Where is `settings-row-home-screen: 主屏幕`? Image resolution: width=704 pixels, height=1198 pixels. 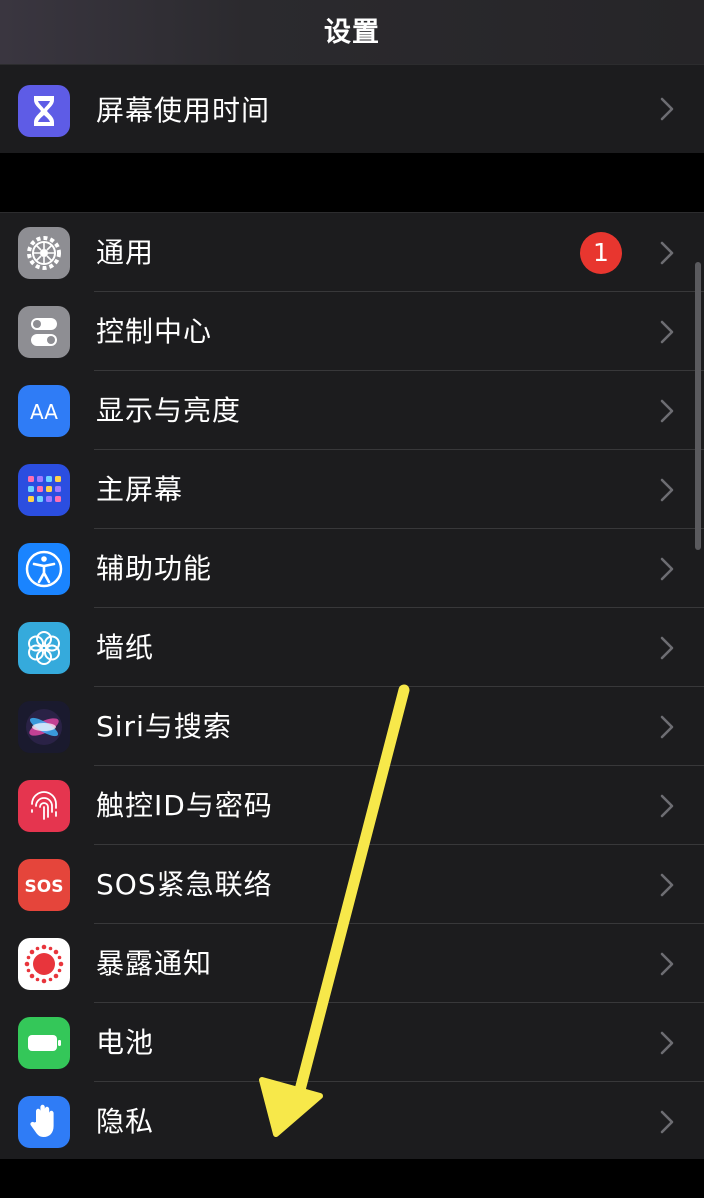
settings-row-home-screen: 主屏幕 is located at coordinates (352, 489).